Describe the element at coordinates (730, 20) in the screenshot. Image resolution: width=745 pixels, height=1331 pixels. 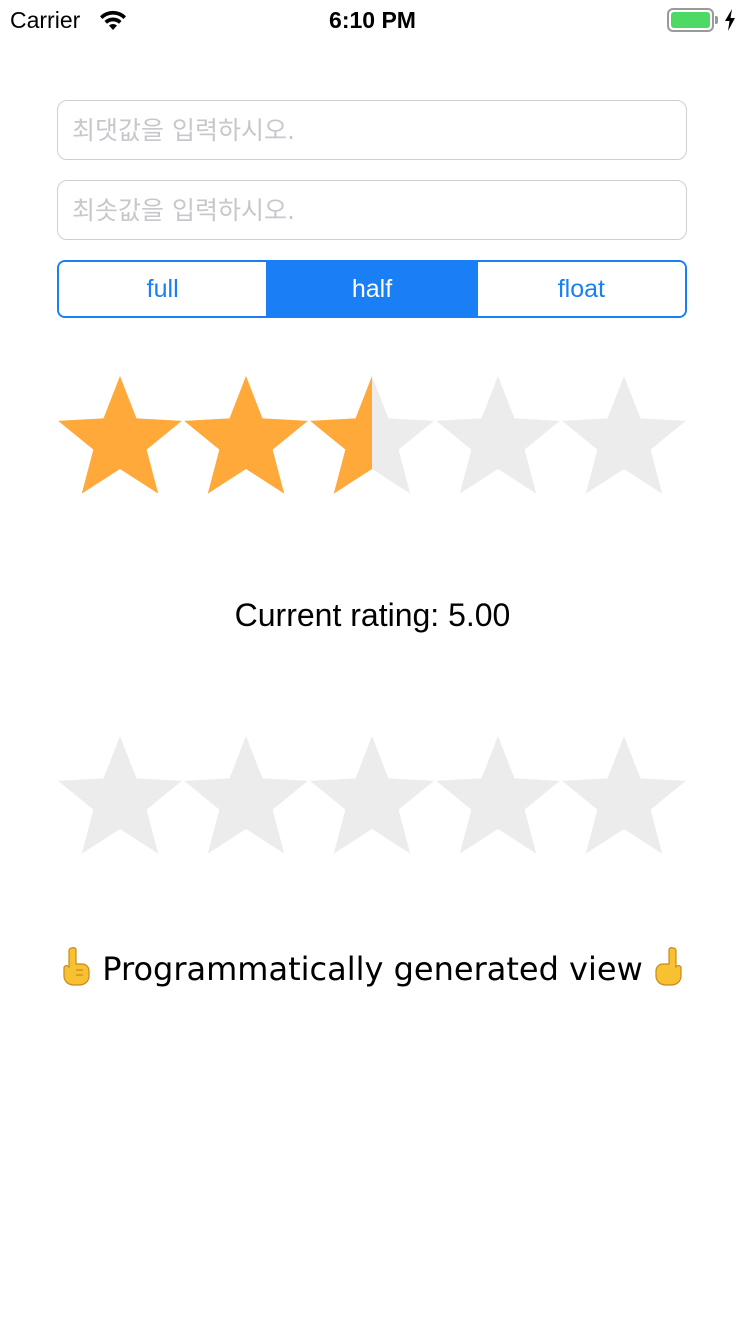
I see `charging-bolt-icon` at that location.